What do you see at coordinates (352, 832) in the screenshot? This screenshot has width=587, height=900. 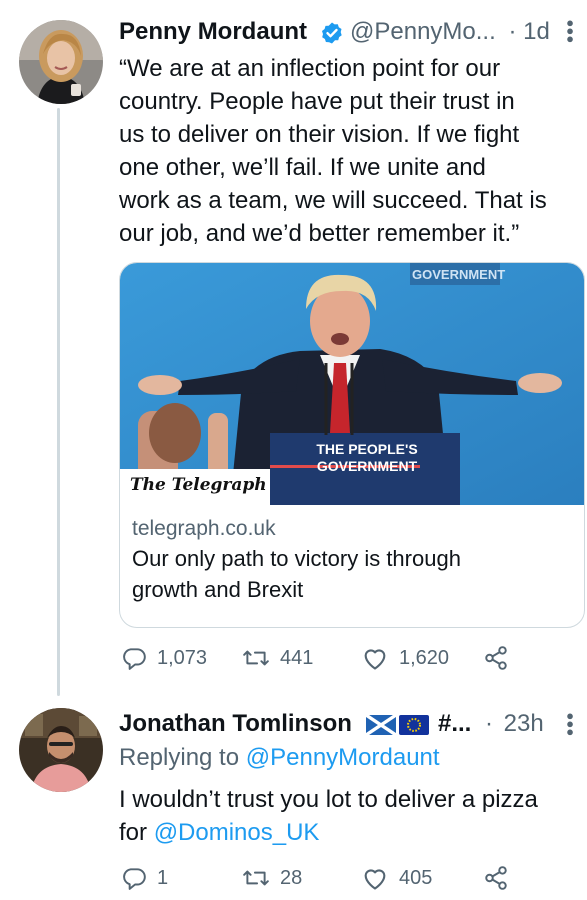 I see `tweet-text-line: for @Dominos_UK` at bounding box center [352, 832].